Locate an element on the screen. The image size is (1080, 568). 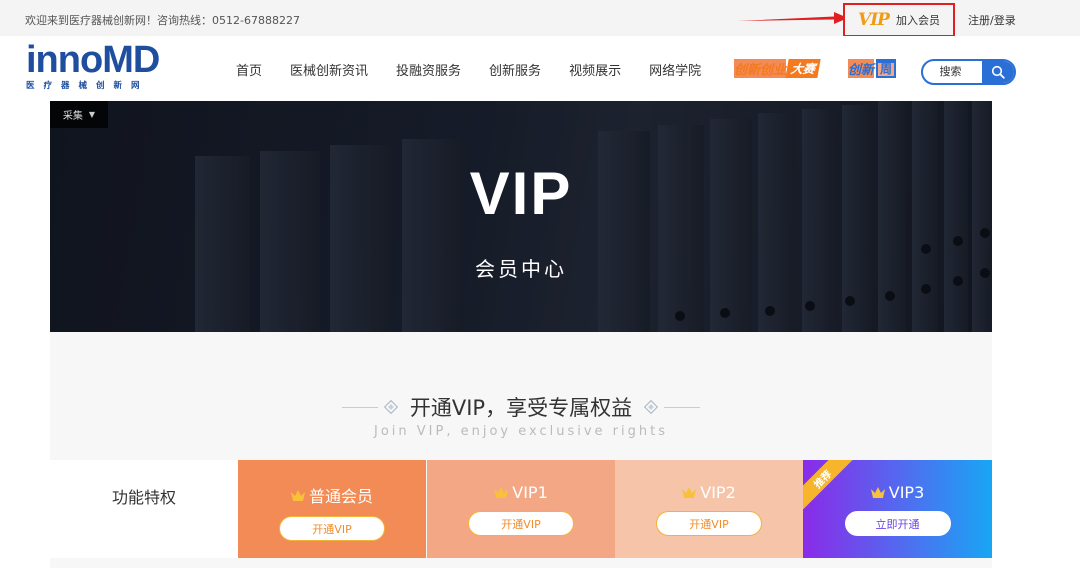
open-now-button: 立即开通 is located at coordinates (897, 523).